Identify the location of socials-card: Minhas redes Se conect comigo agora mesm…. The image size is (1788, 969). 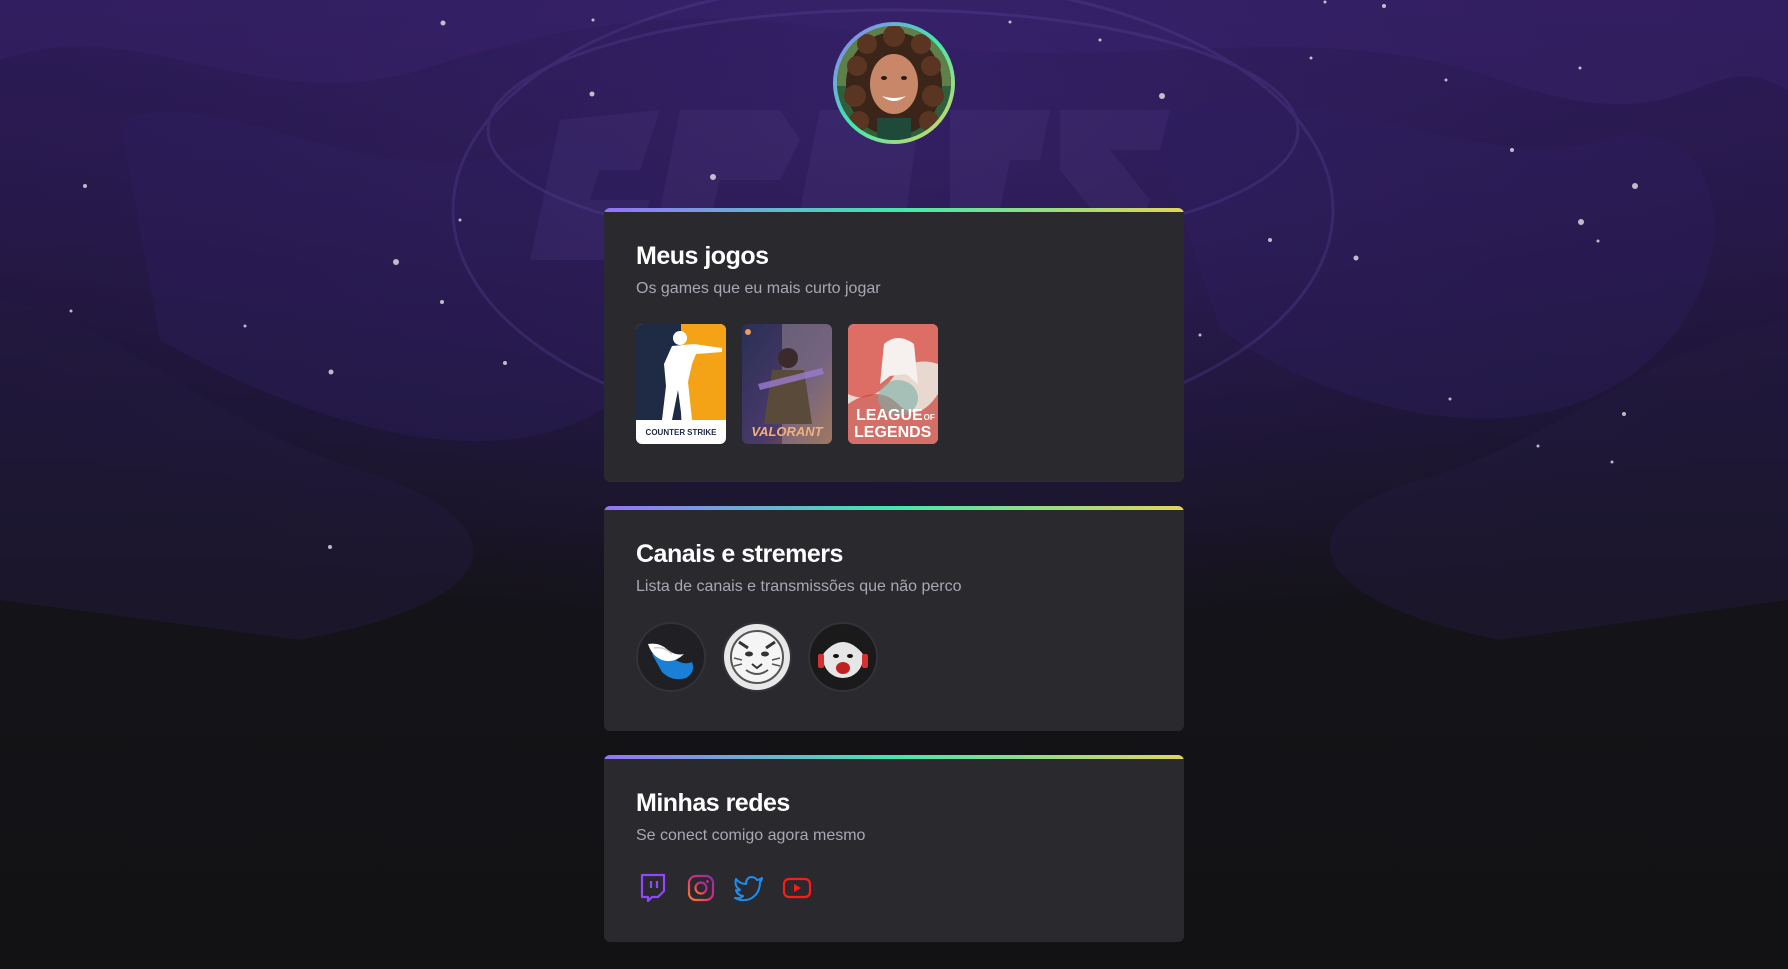
(894, 848).